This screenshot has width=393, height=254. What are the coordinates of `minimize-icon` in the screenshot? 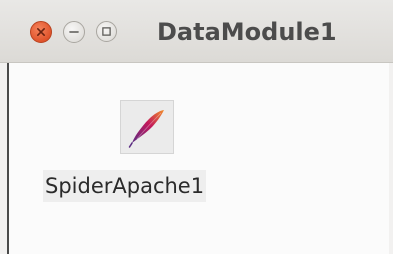 It's located at (74, 32).